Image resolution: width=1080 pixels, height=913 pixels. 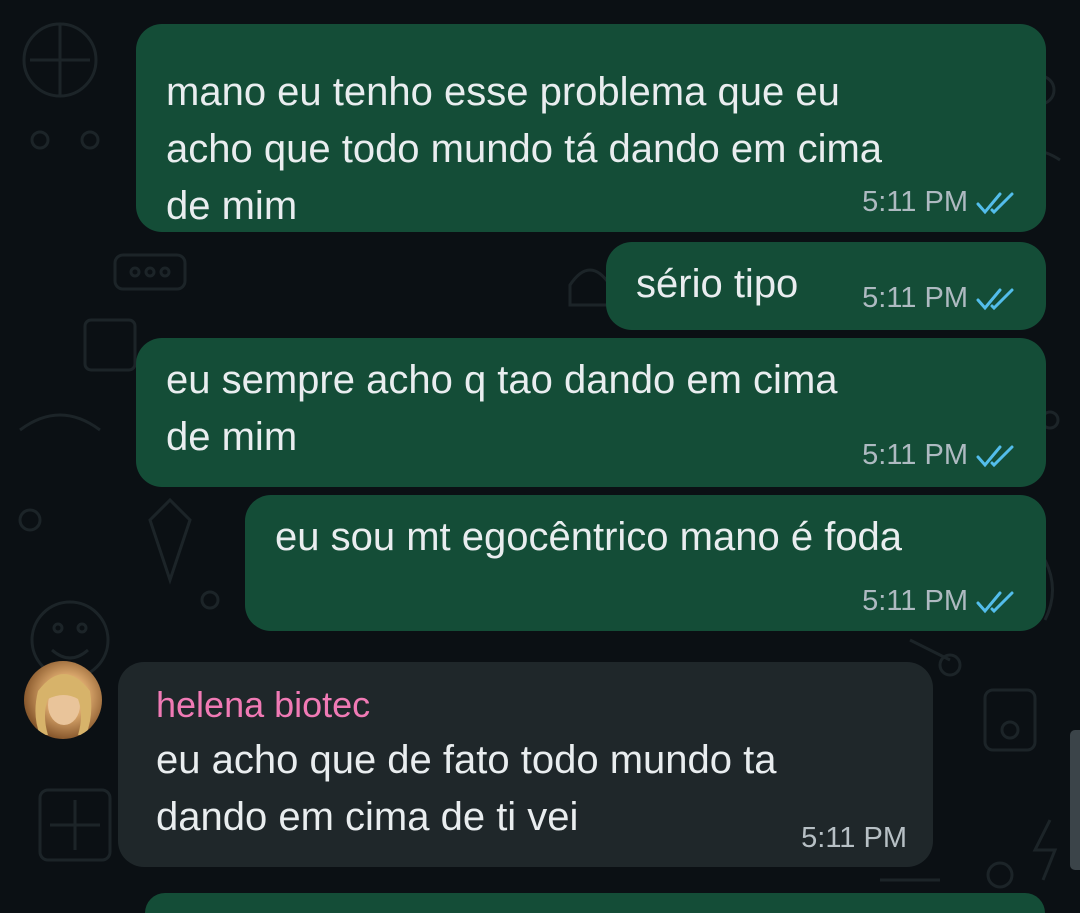 I want to click on outgoing-message: sério tipo 5:11 PM, so click(x=826, y=286).